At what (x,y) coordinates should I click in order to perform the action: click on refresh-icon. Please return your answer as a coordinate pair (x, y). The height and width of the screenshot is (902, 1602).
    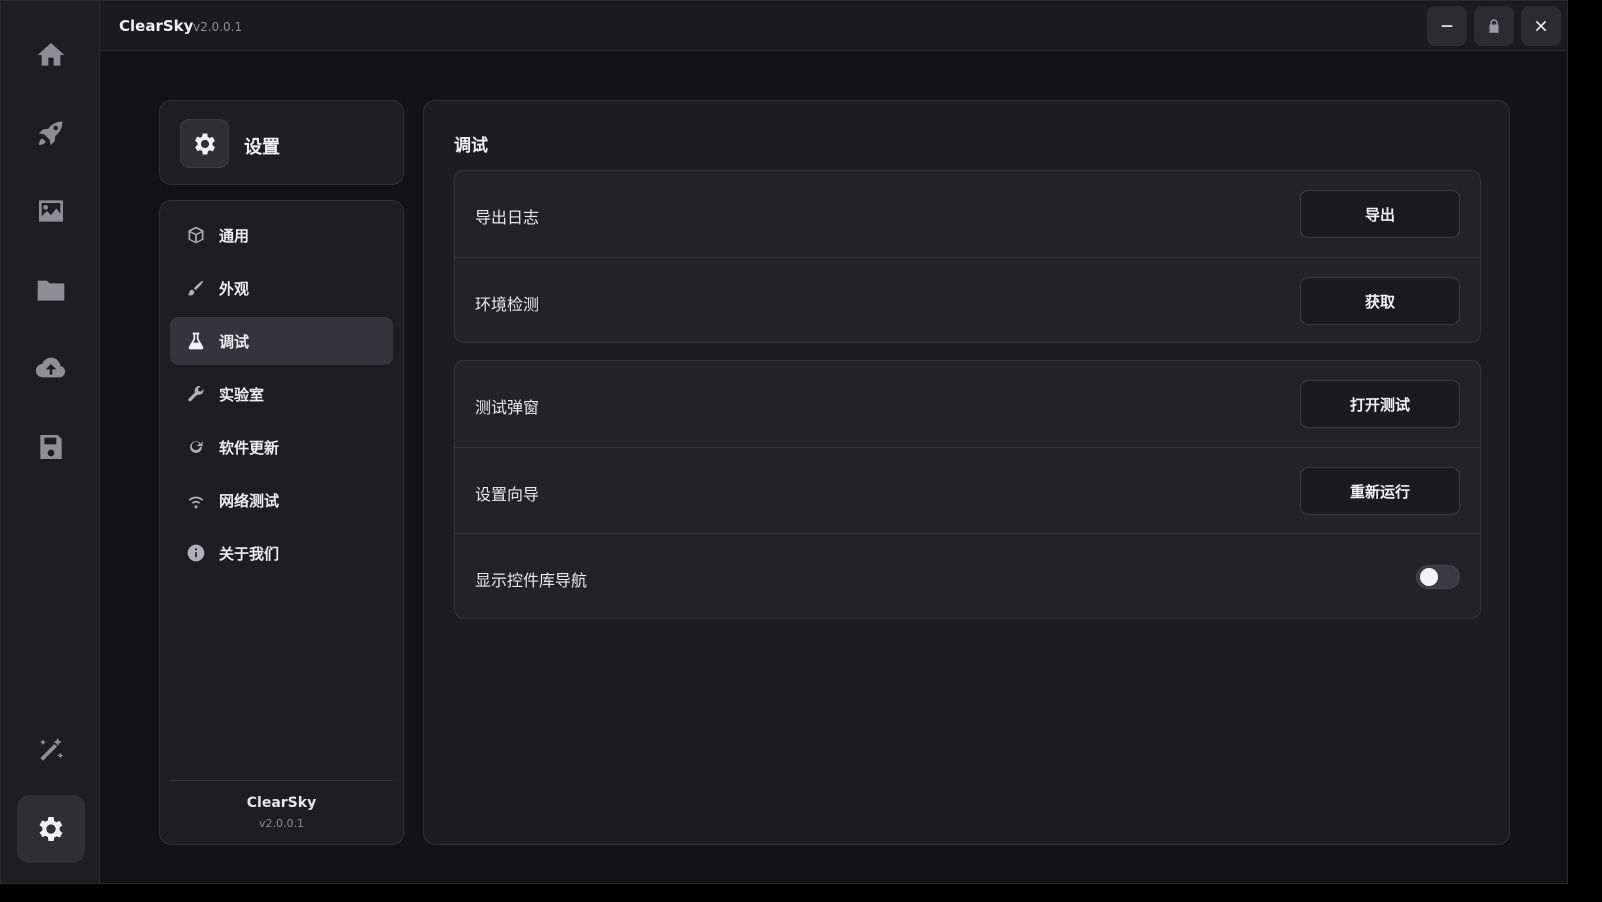
    Looking at the image, I should click on (196, 446).